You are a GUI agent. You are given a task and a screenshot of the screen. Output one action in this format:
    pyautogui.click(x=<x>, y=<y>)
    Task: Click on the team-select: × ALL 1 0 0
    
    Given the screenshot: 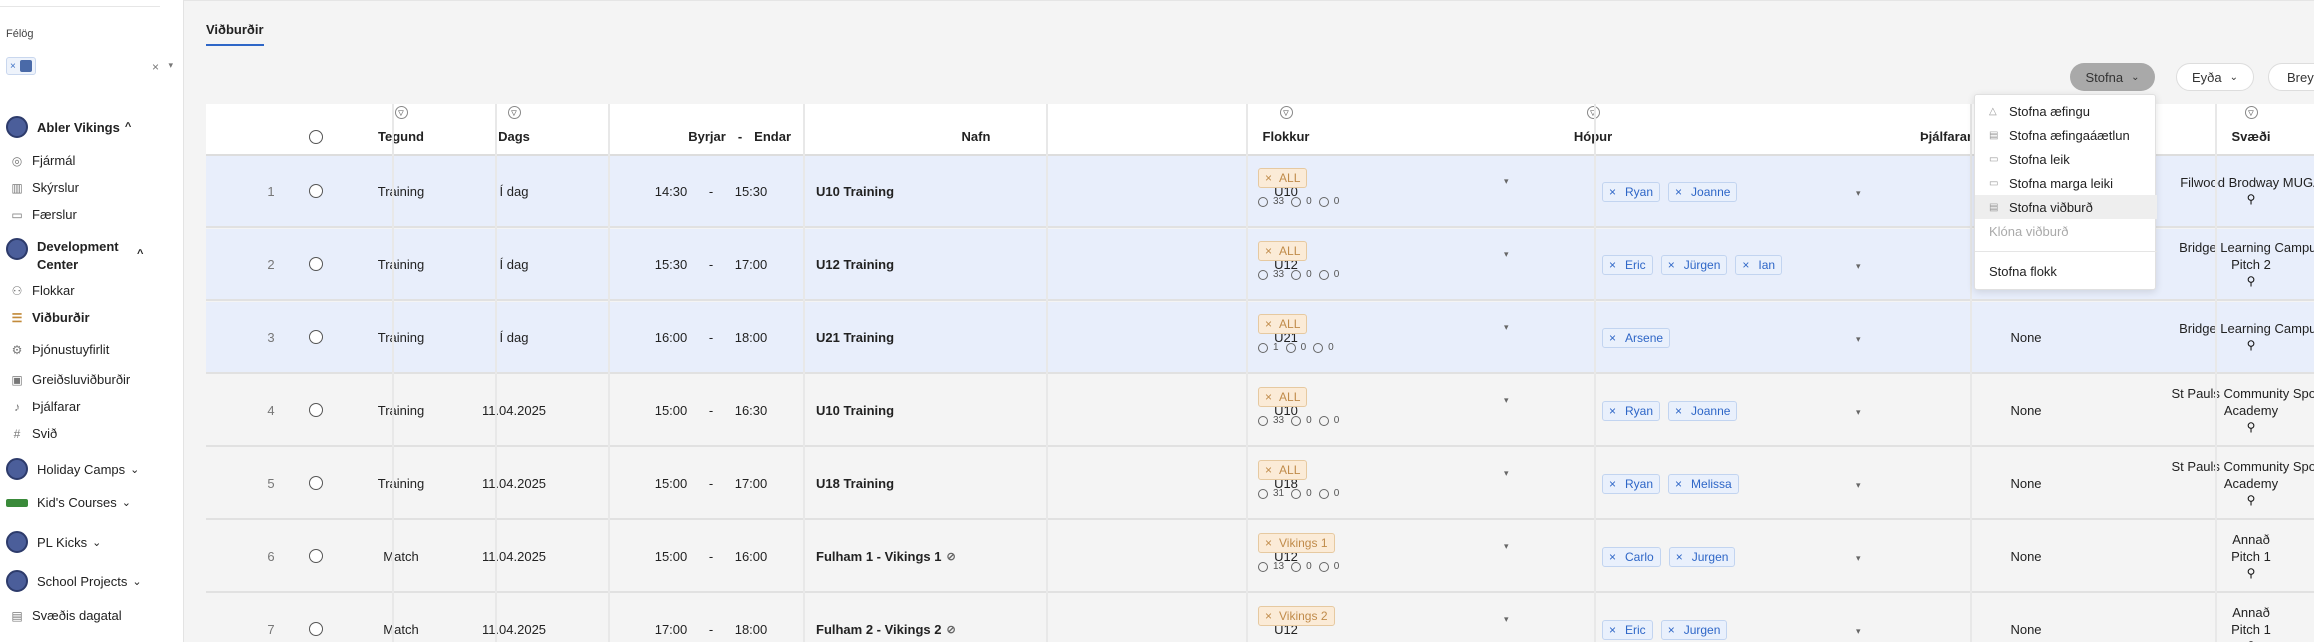 What is the action you would take?
    pyautogui.click(x=1296, y=338)
    